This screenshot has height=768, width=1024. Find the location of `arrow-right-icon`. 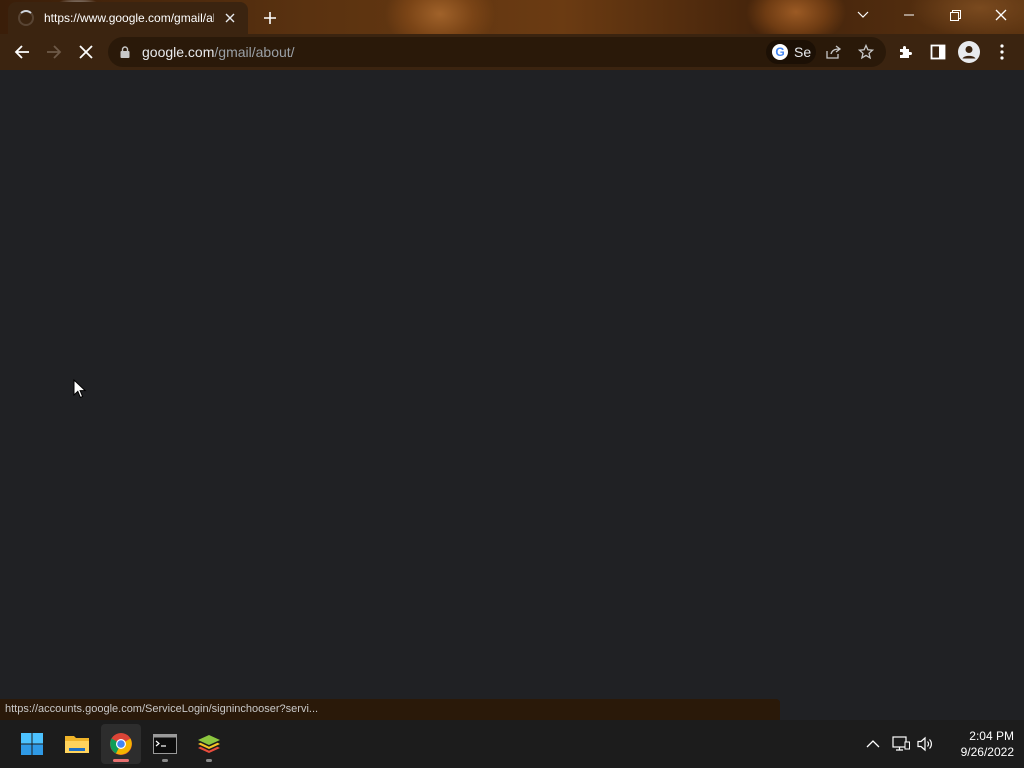

arrow-right-icon is located at coordinates (54, 52).